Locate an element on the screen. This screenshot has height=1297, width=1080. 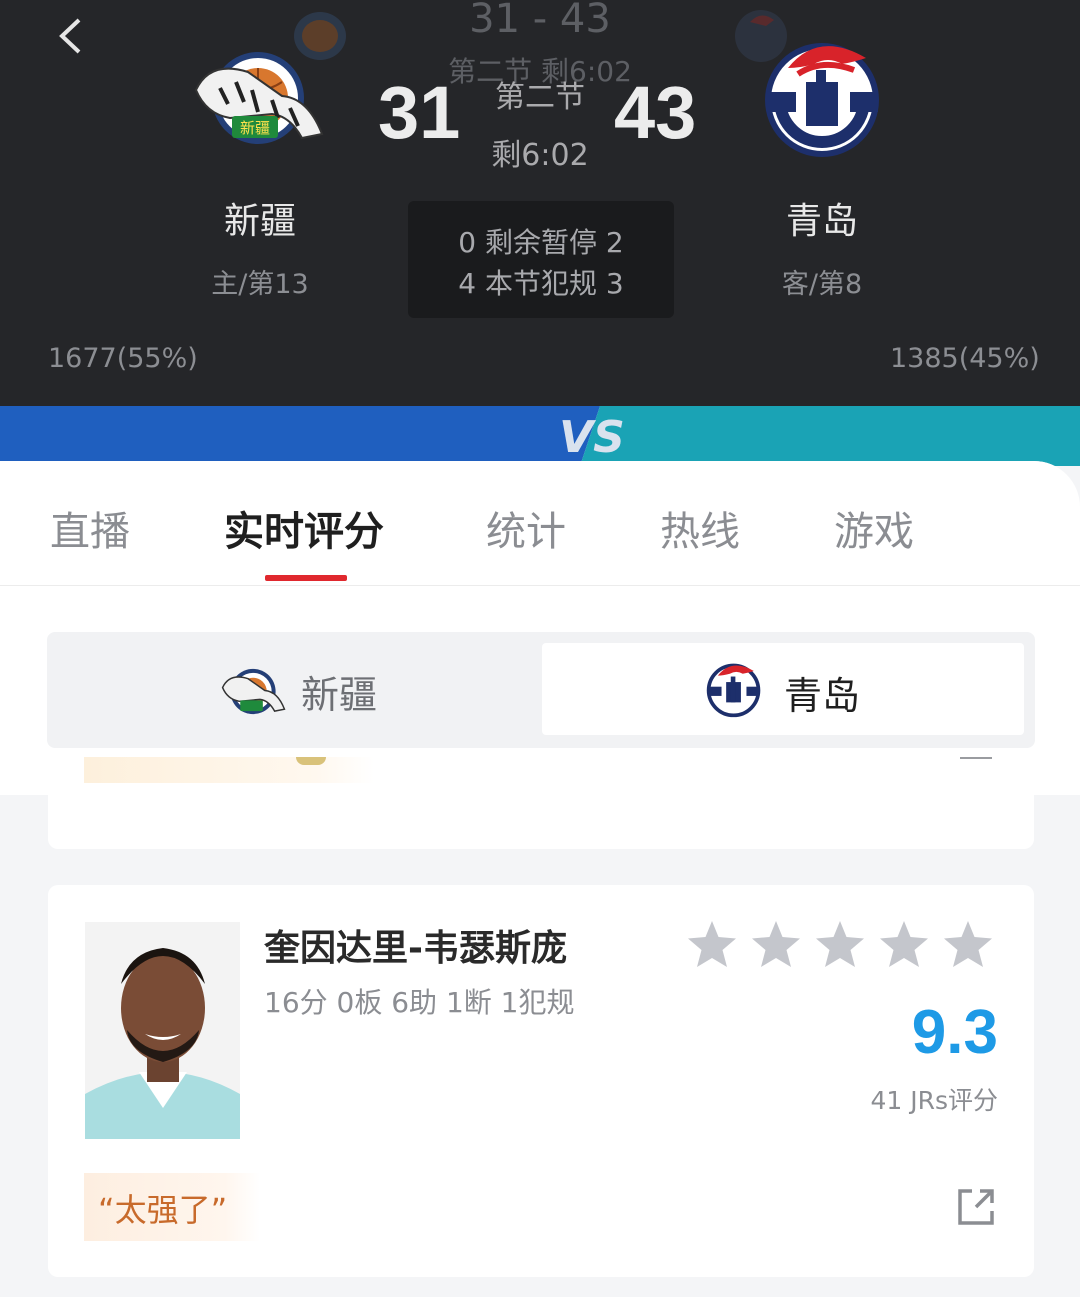
tab-live: 直播 is located at coordinates (90, 528).